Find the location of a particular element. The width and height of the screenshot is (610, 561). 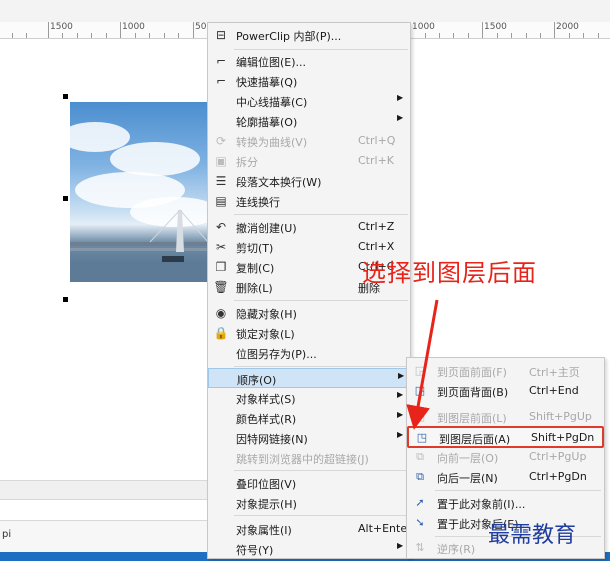

submenu-item-shortcut: Shift+PgDn is located at coordinates (563, 437).